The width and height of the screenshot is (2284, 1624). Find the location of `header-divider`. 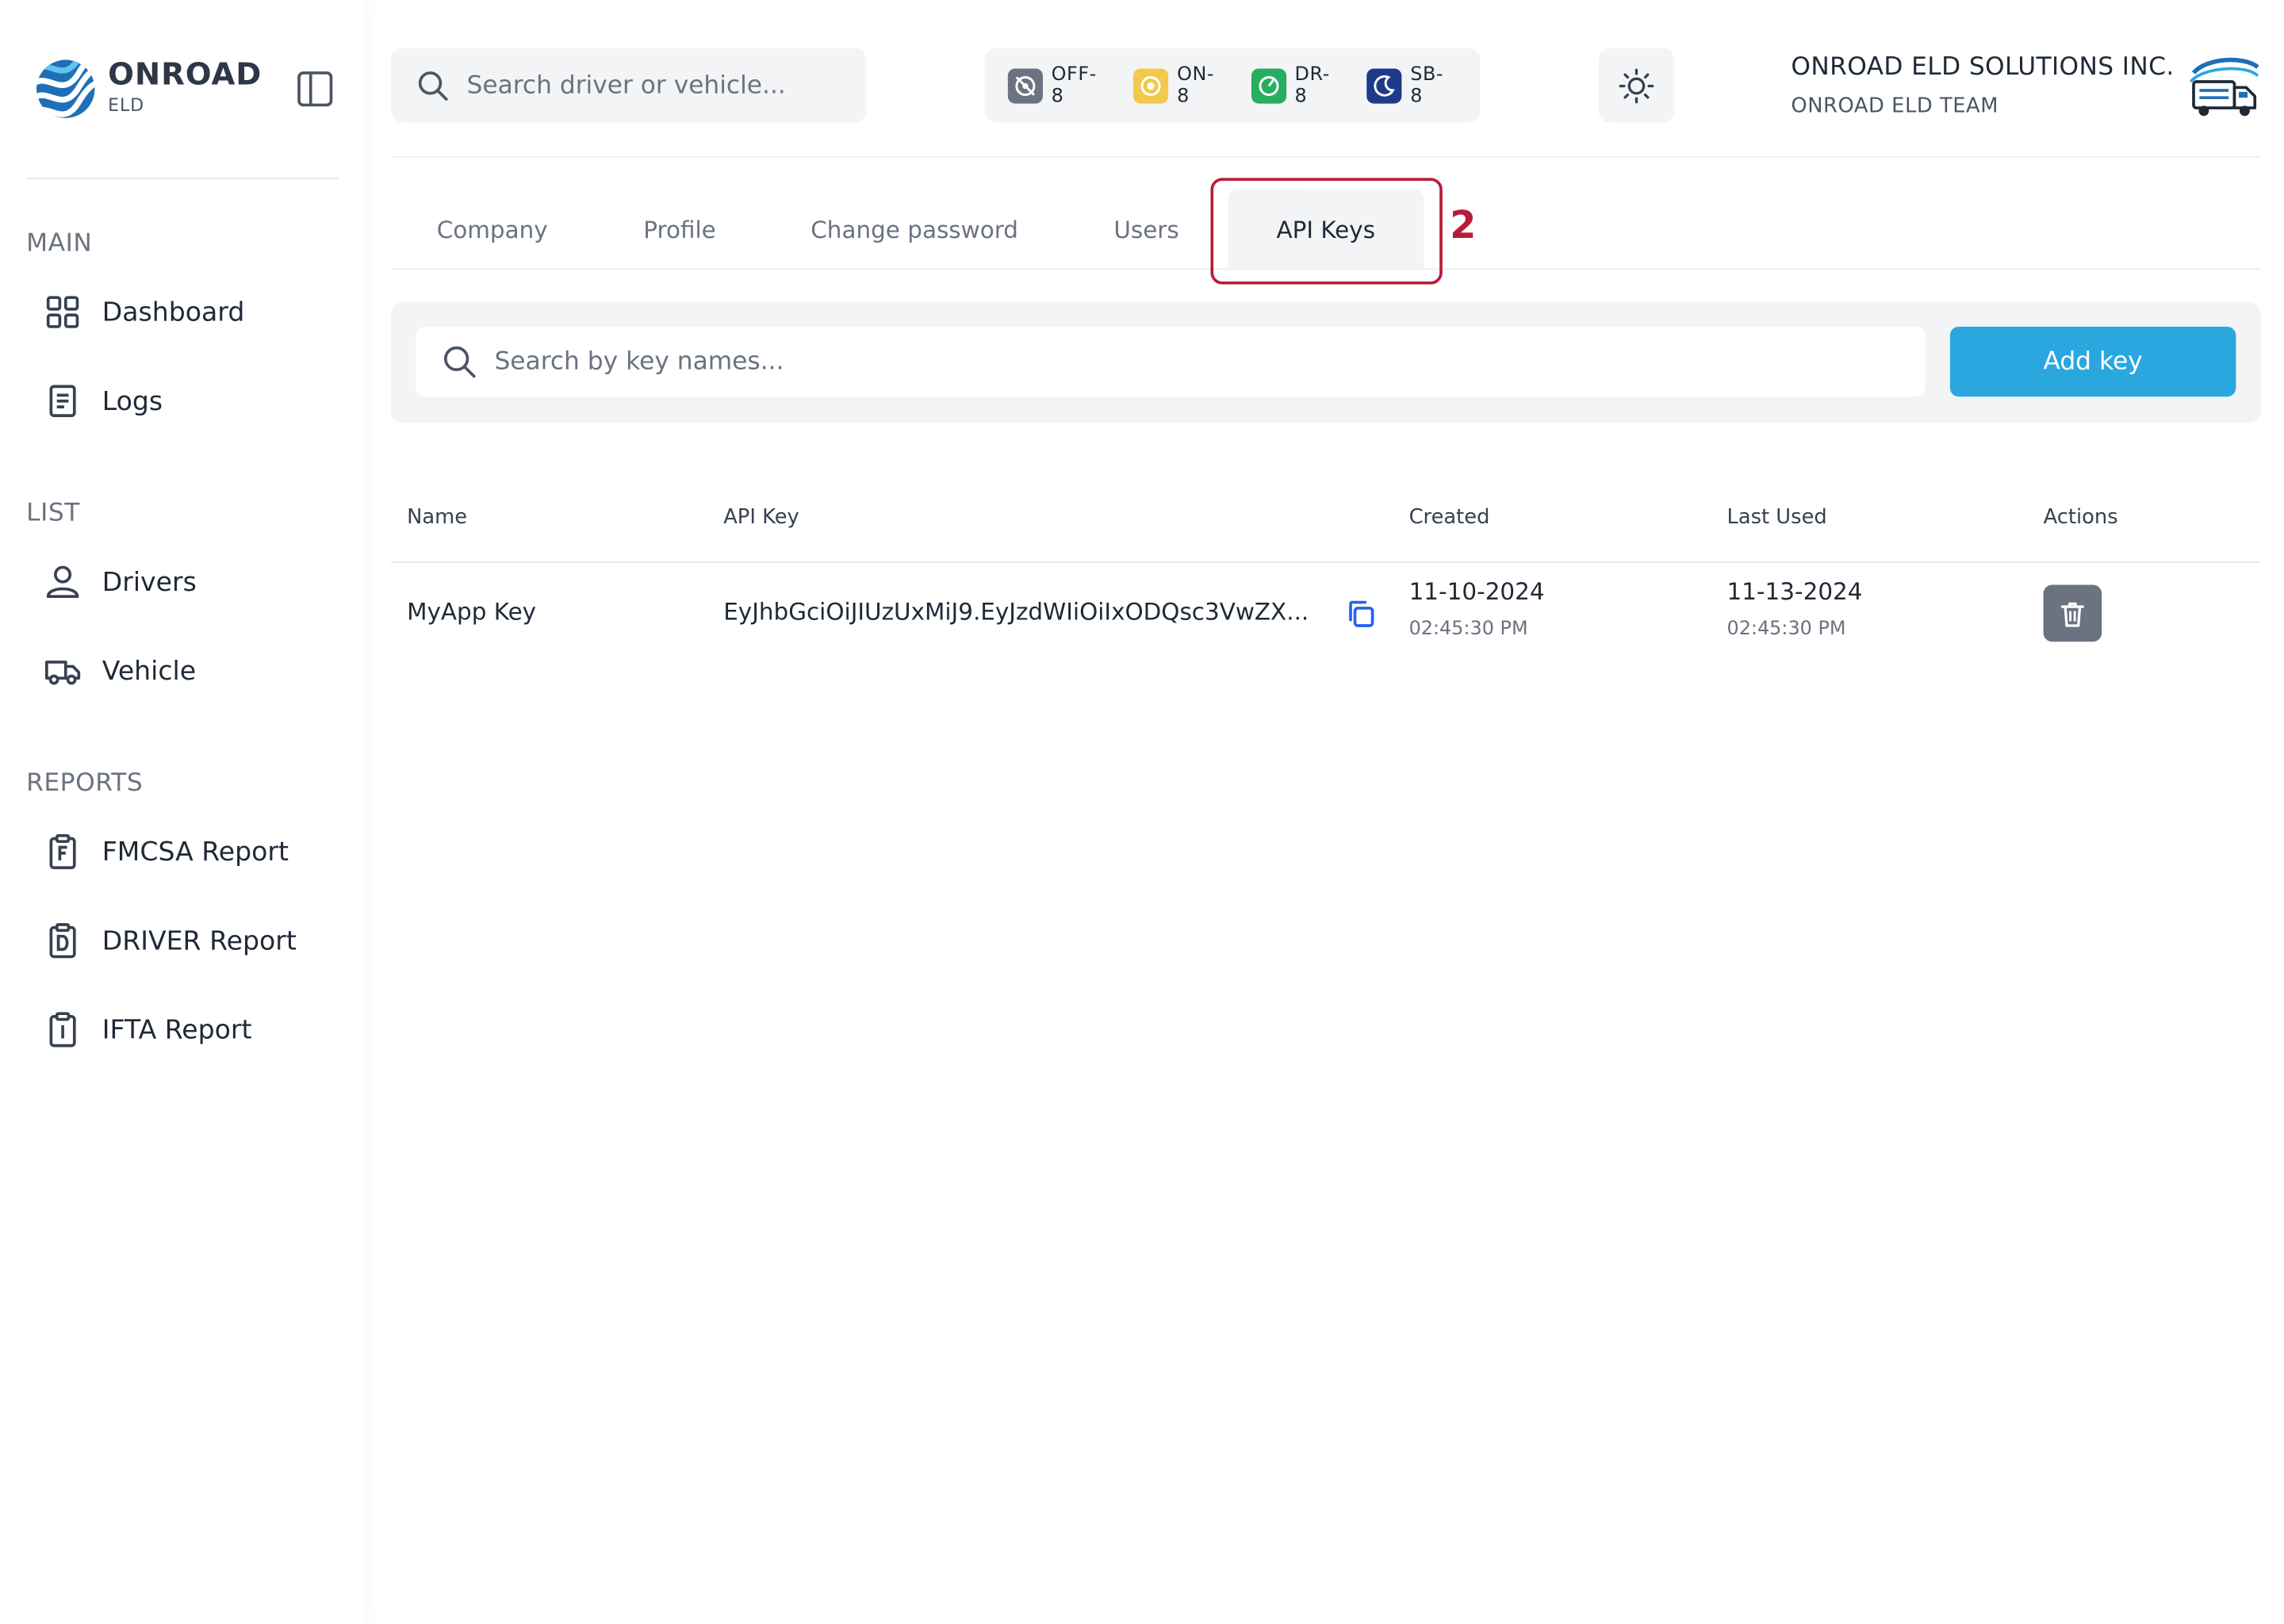

header-divider is located at coordinates (1325, 156).